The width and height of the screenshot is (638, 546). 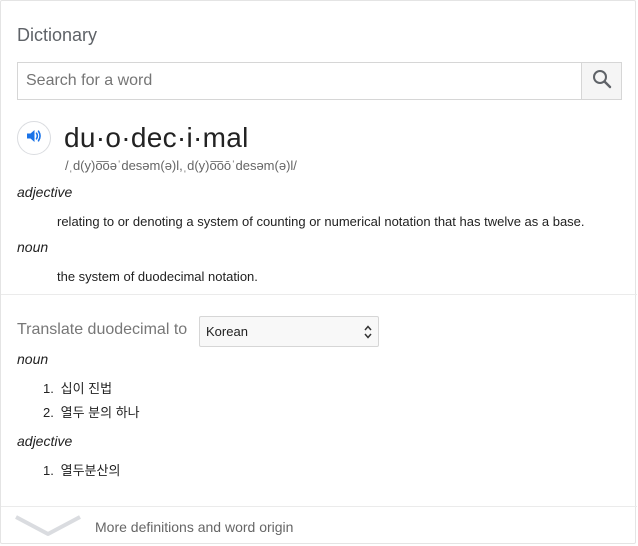 I want to click on selected-language: Korean, so click(x=227, y=331).